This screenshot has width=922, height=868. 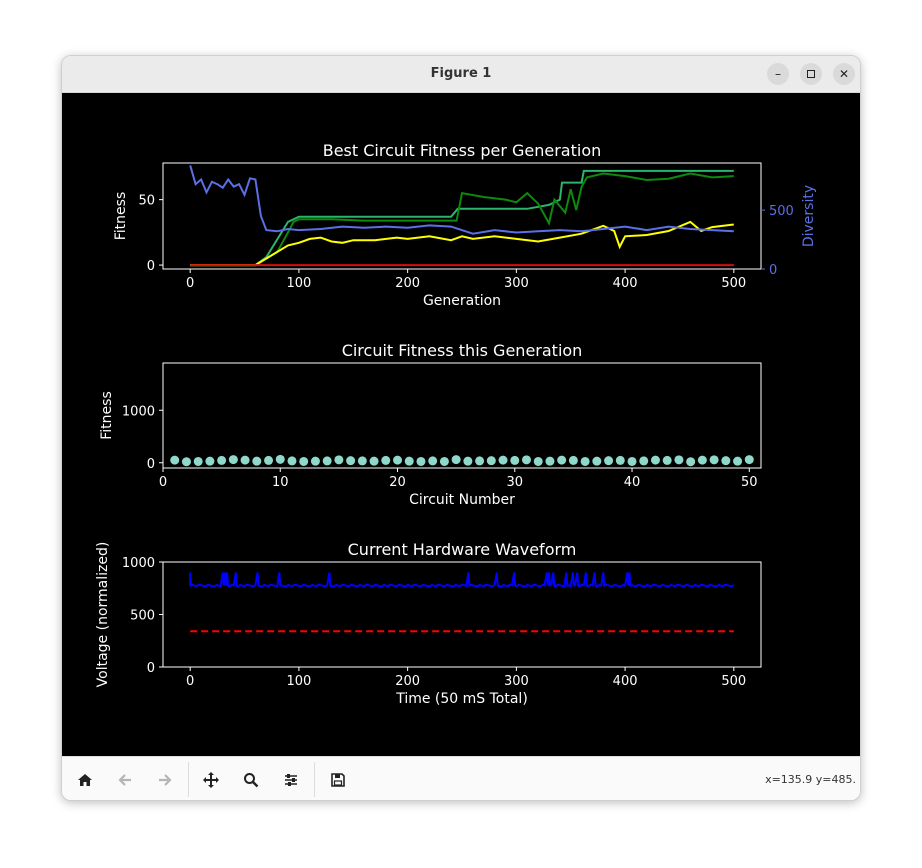 I want to click on forward-icon, so click(x=165, y=780).